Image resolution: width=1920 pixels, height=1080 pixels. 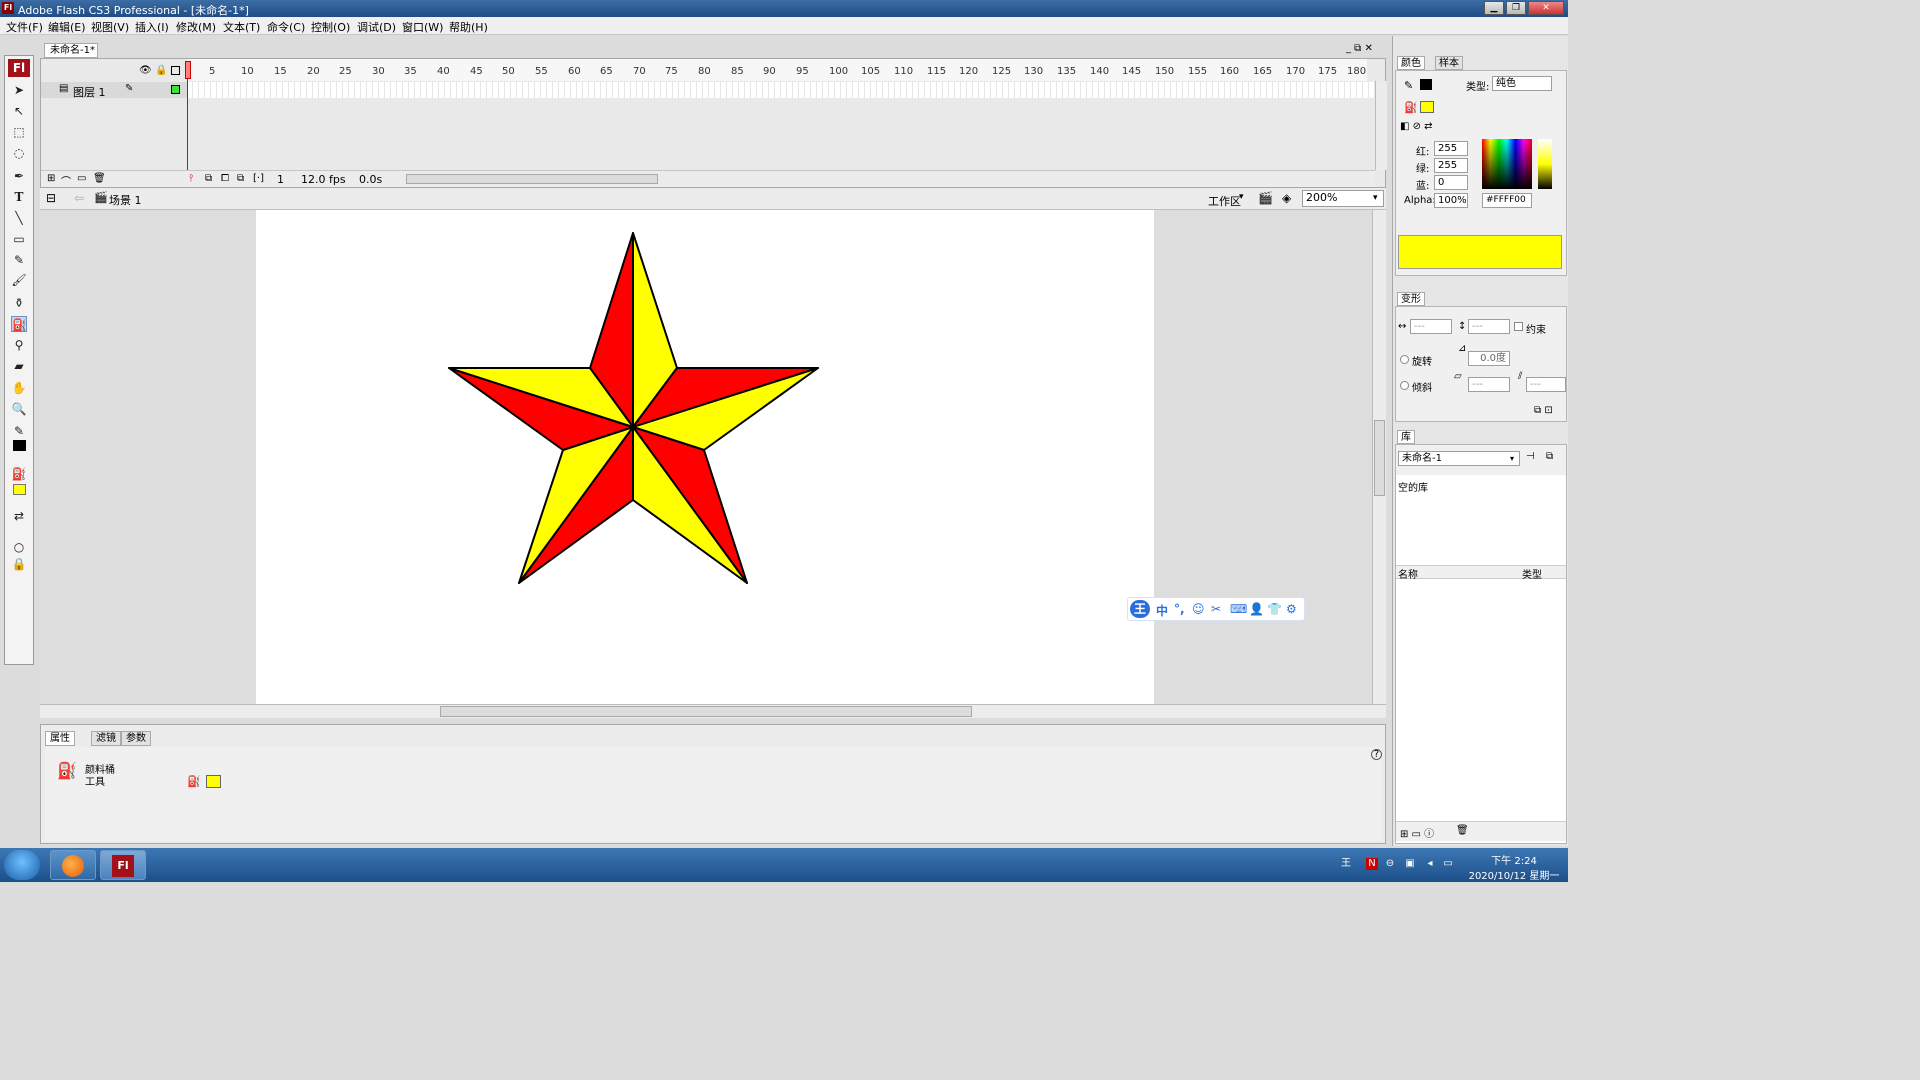 What do you see at coordinates (19, 409) in the screenshot?
I see `zoom-tool-icon: 🔍` at bounding box center [19, 409].